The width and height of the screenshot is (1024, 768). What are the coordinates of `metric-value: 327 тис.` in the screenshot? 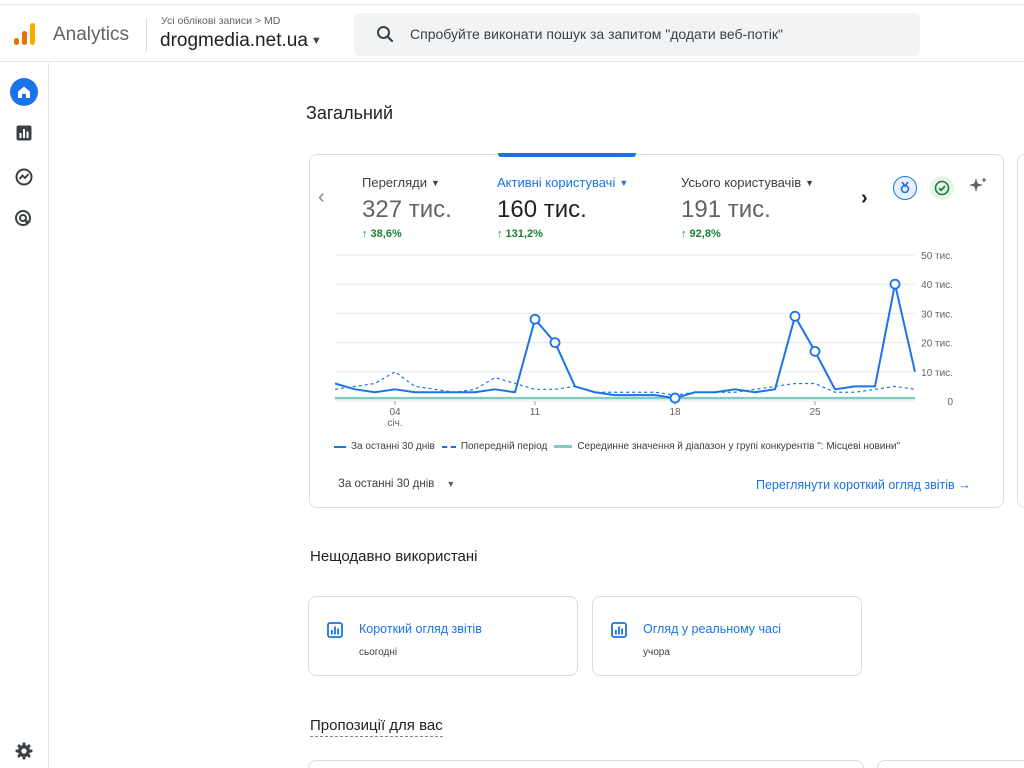 It's located at (407, 209).